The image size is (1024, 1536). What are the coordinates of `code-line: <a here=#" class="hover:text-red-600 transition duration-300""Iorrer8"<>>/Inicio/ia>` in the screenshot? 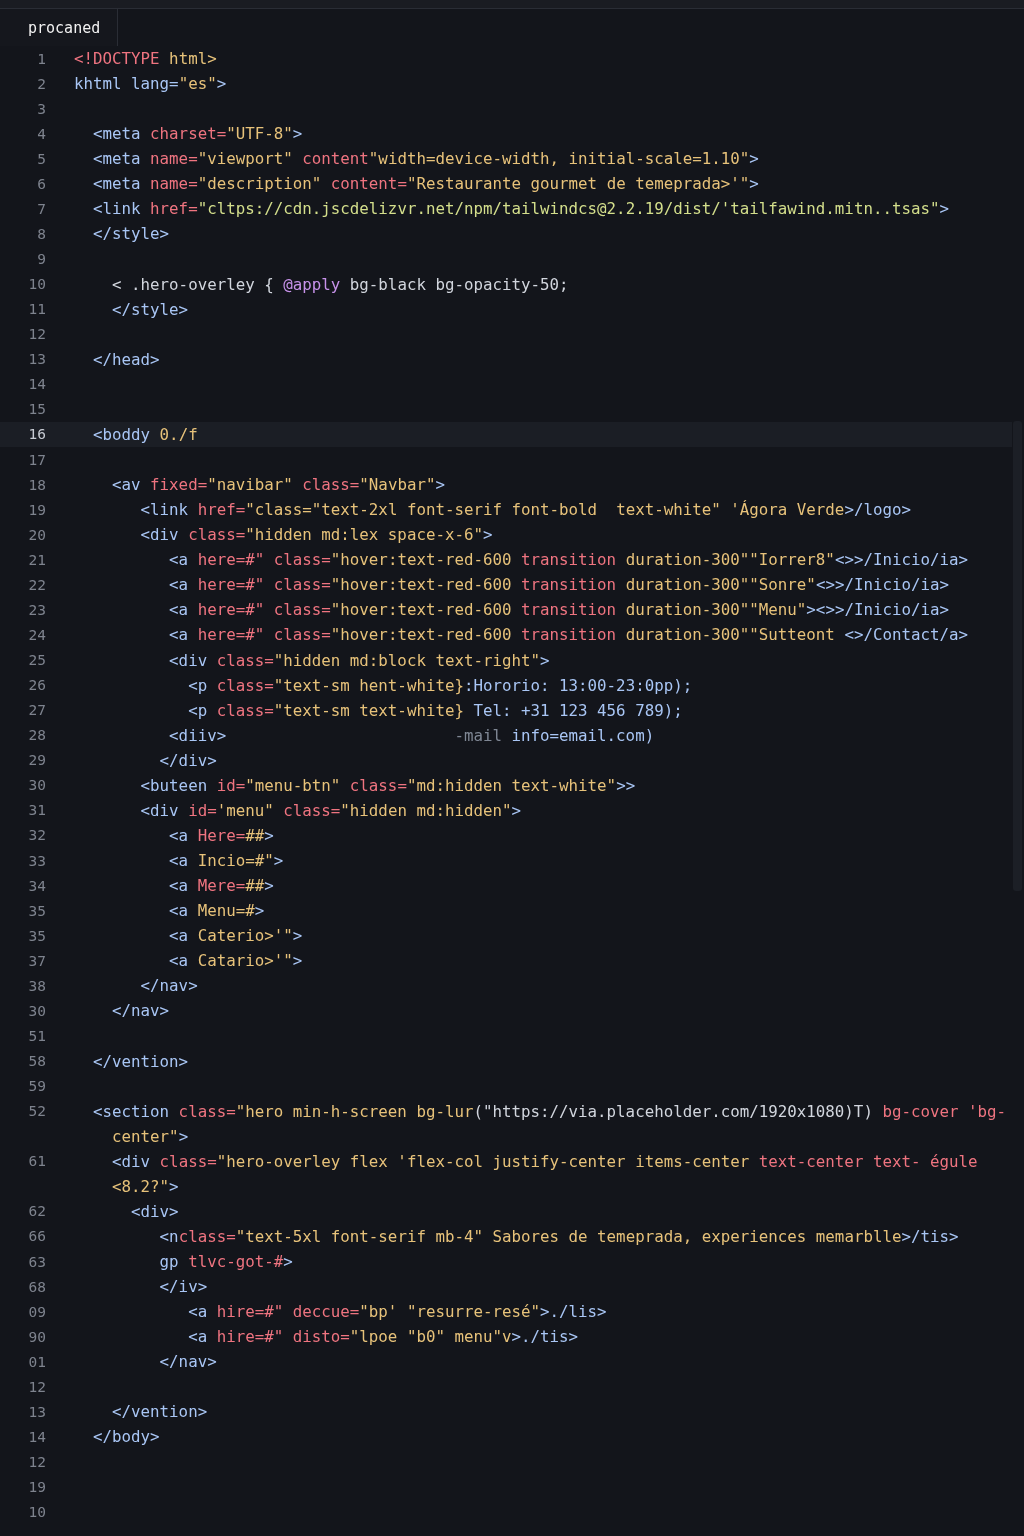 It's located at (568, 560).